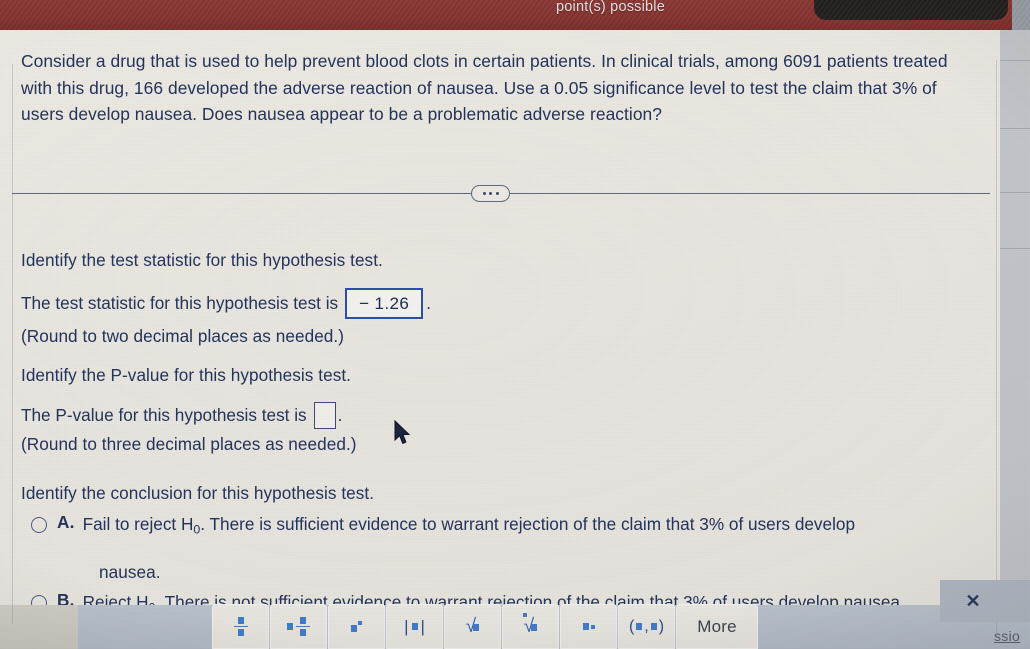 The image size is (1030, 649). What do you see at coordinates (985, 601) in the screenshot?
I see `toolbar-right-panel` at bounding box center [985, 601].